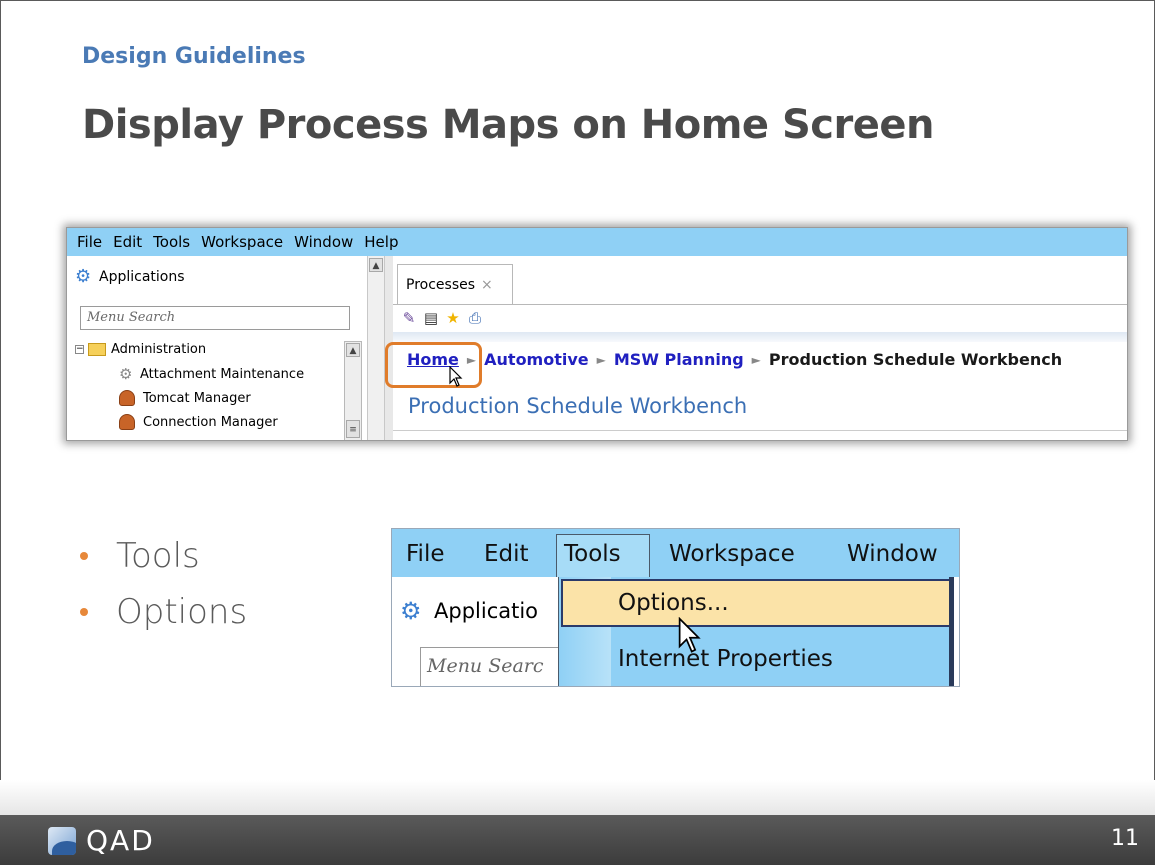  I want to click on applications-header: ⚙ Applications, so click(130, 277).